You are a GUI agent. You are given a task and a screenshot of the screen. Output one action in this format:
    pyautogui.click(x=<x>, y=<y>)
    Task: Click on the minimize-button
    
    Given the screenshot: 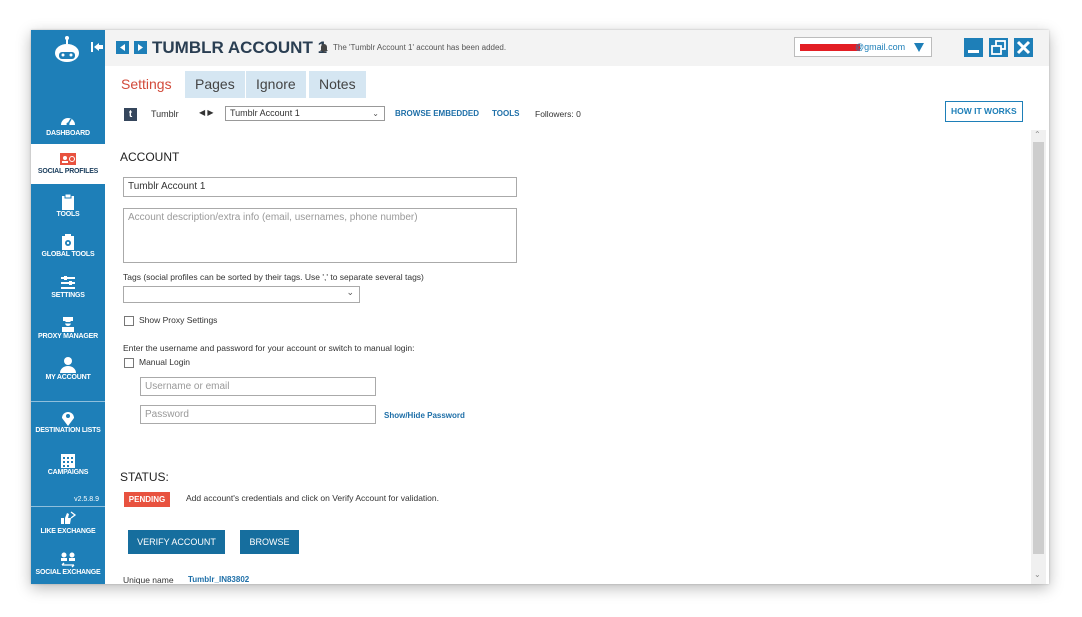 What is the action you would take?
    pyautogui.click(x=973, y=47)
    